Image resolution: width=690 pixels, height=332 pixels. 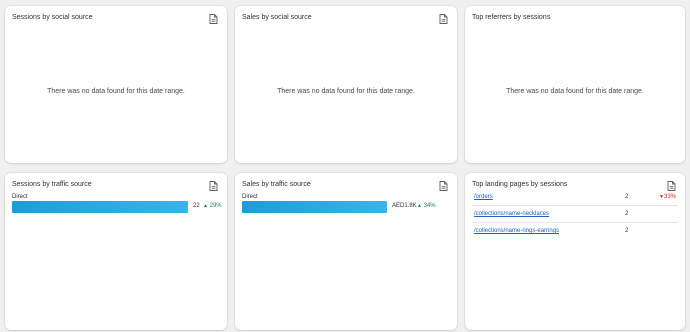 I want to click on bar-change-badge: ▲ 29%, so click(x=212, y=206).